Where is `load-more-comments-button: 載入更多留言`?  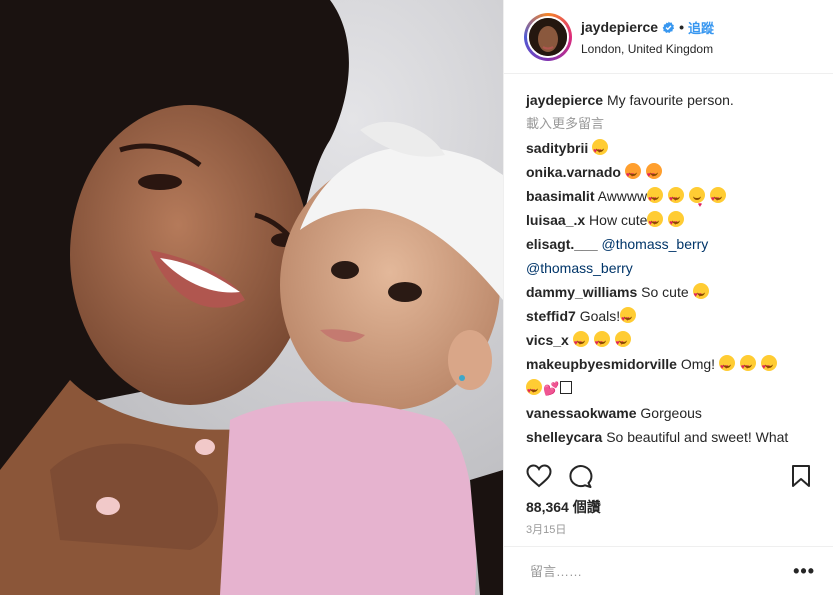
load-more-comments-button: 載入更多留言 is located at coordinates (668, 124).